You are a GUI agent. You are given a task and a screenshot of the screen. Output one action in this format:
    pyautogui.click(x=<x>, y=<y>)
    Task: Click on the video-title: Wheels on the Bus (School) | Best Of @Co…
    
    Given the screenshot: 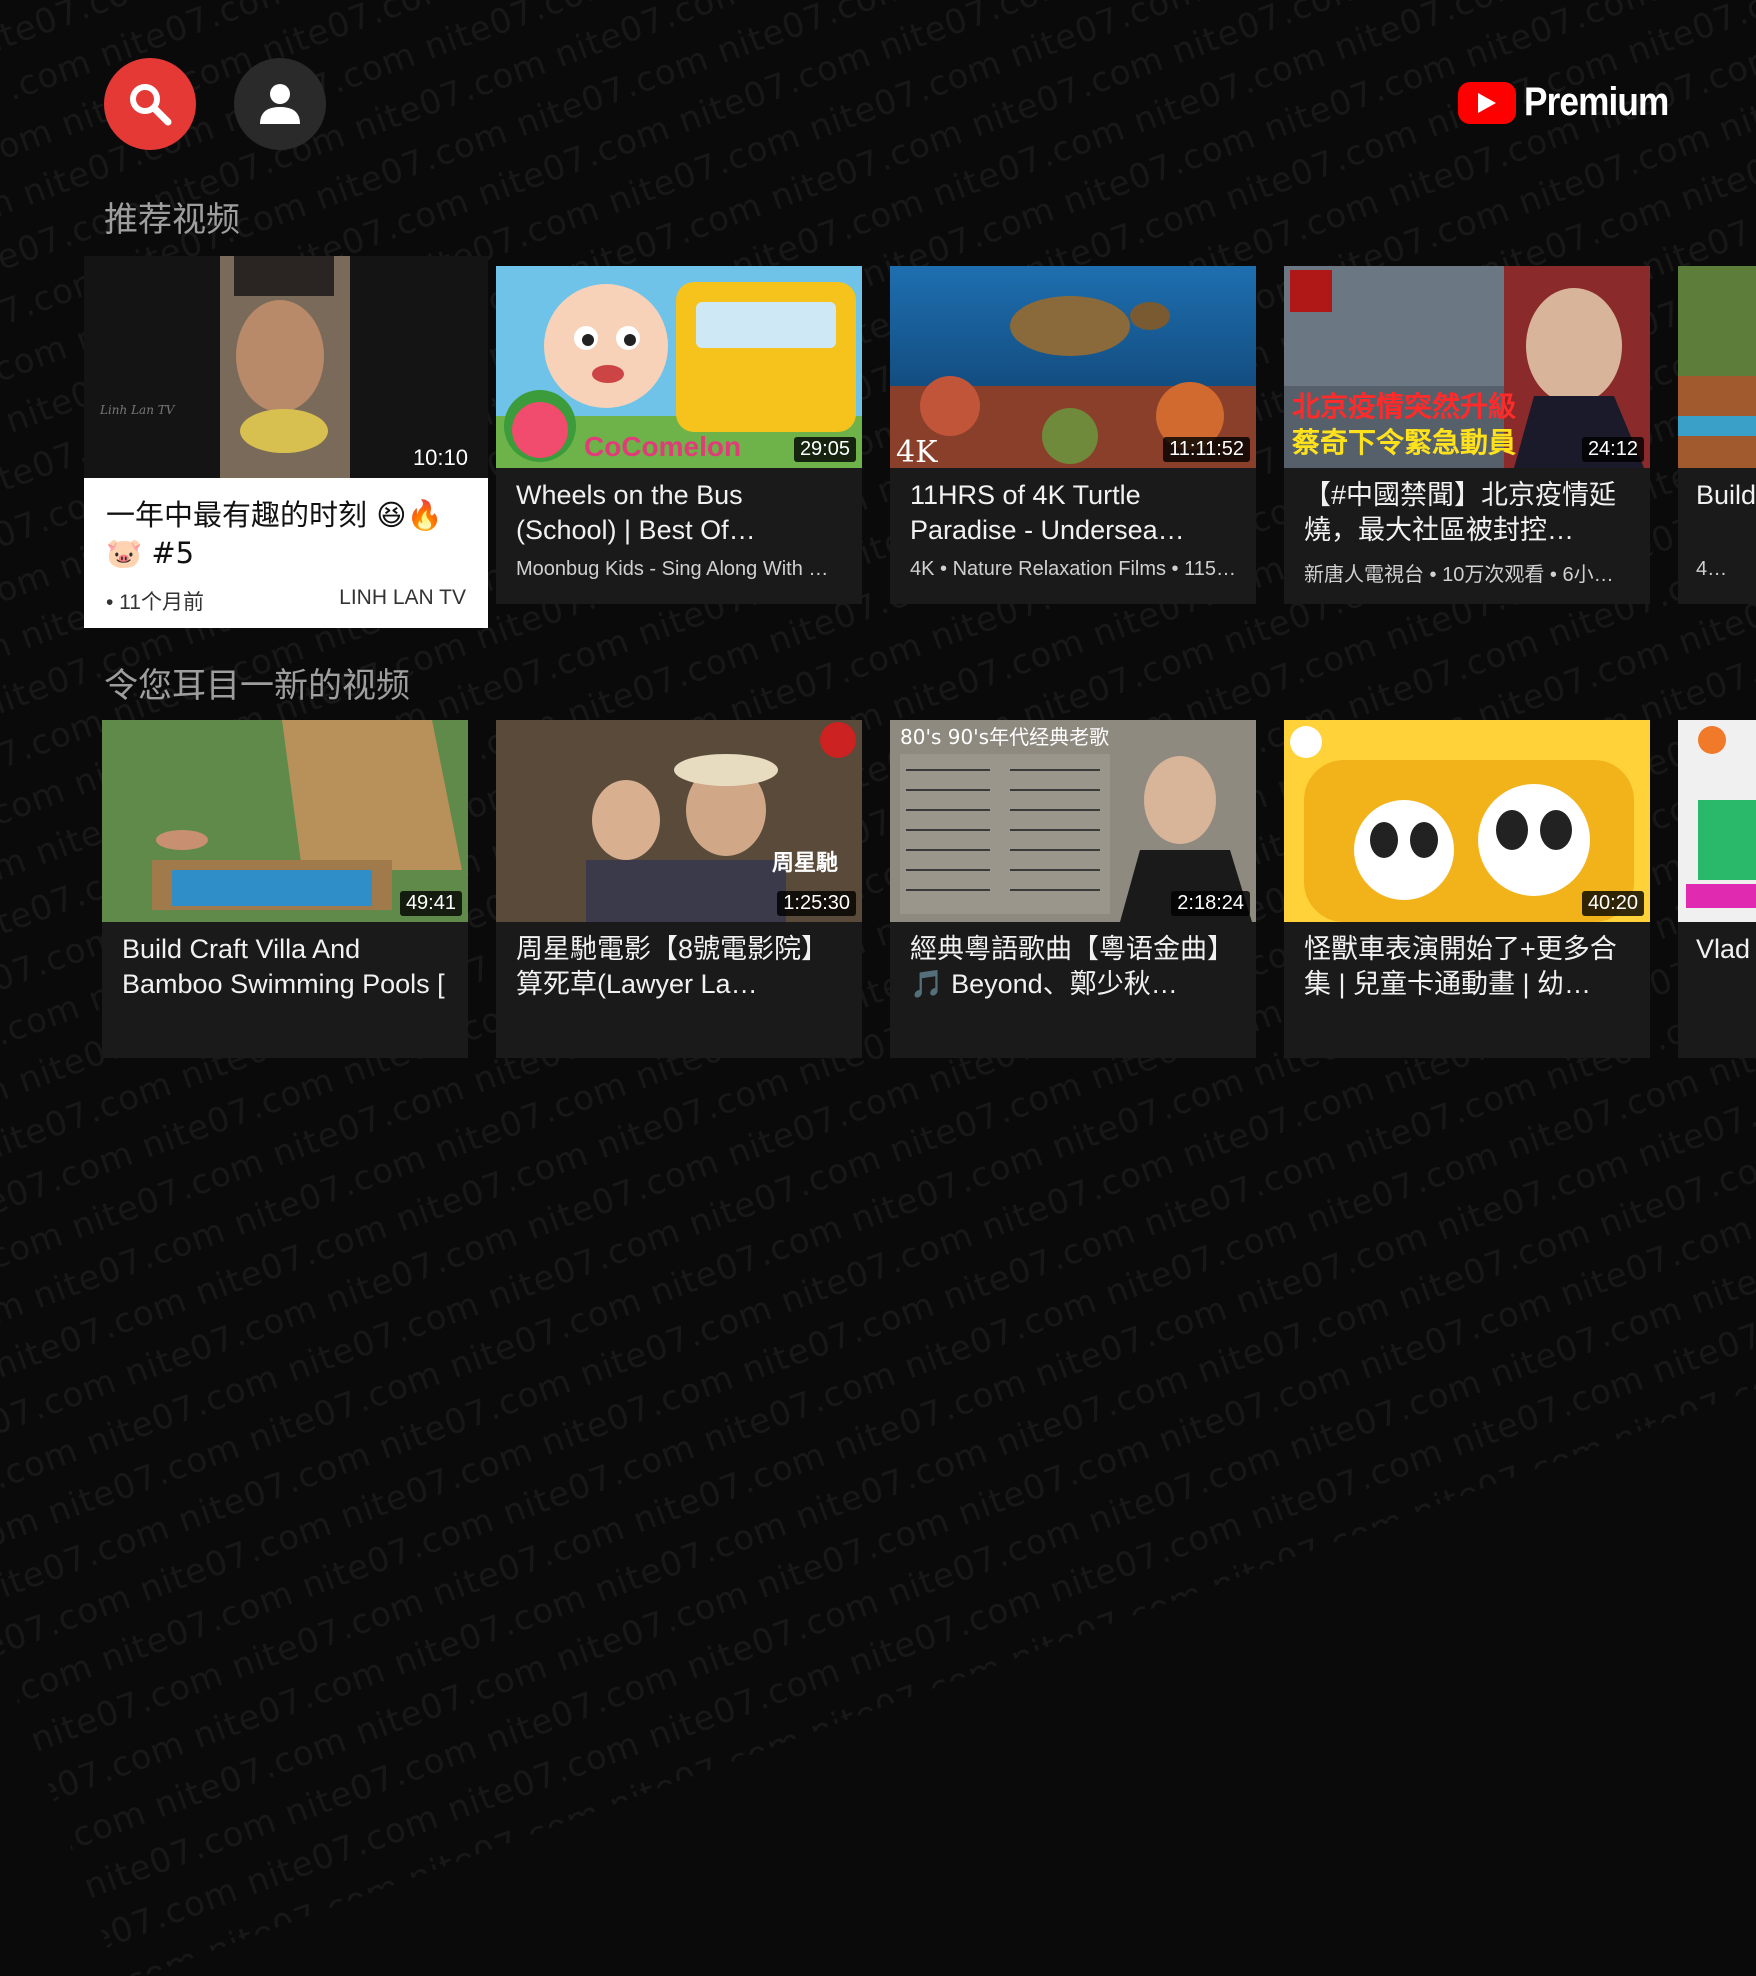 What is the action you would take?
    pyautogui.click(x=629, y=512)
    